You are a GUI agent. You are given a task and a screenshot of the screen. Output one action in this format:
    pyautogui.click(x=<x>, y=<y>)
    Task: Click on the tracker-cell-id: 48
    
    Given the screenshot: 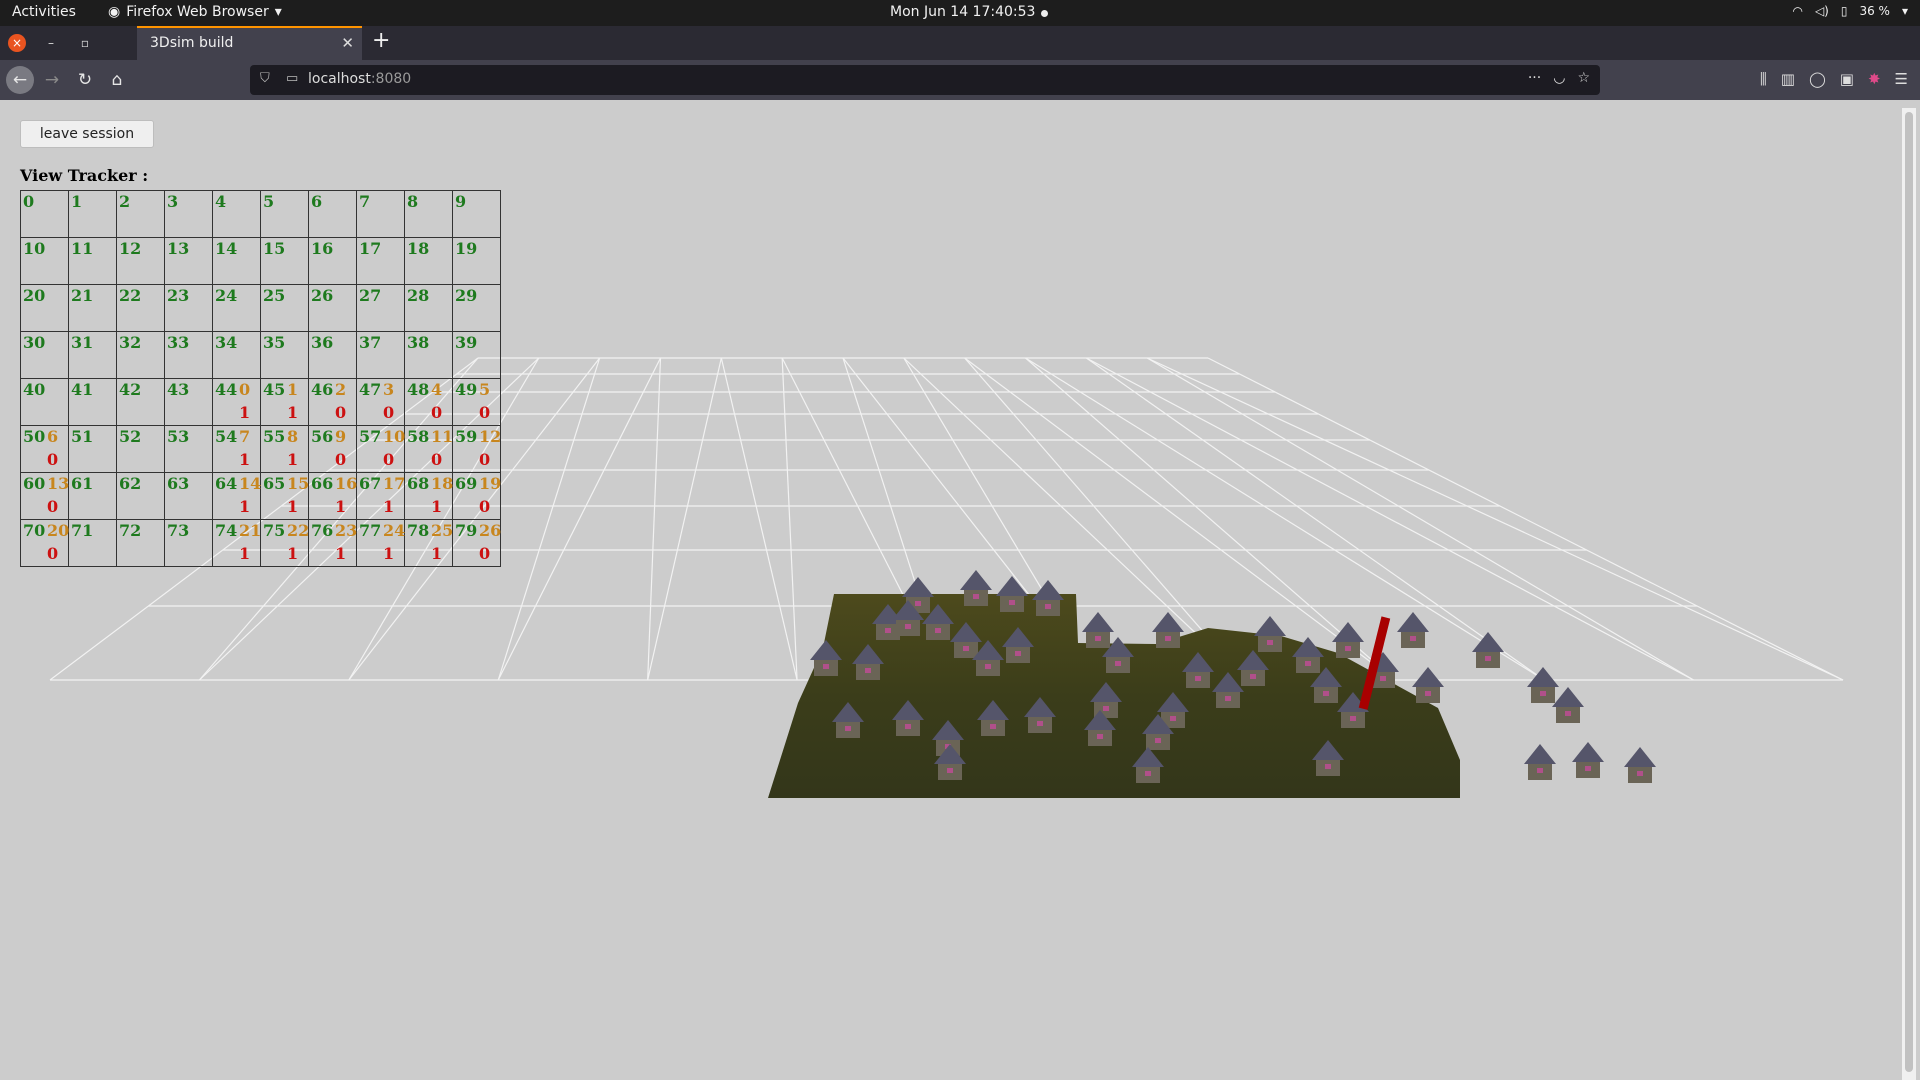 What is the action you would take?
    pyautogui.click(x=418, y=389)
    